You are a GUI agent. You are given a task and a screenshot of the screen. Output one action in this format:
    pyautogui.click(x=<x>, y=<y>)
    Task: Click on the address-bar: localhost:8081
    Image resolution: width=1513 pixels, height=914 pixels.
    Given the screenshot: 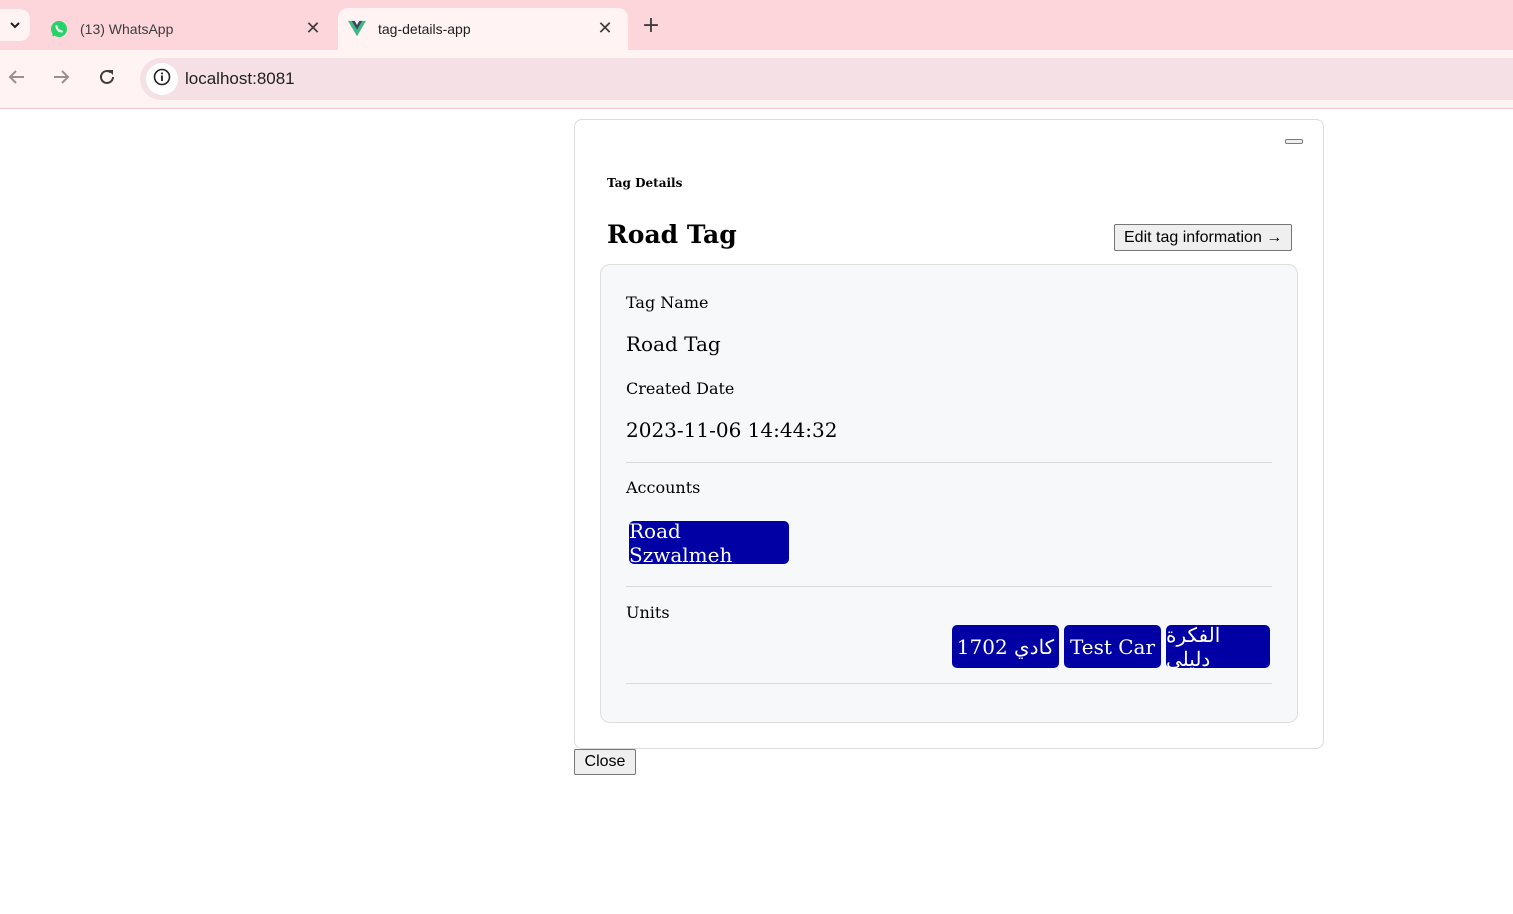 What is the action you would take?
    pyautogui.click(x=826, y=79)
    